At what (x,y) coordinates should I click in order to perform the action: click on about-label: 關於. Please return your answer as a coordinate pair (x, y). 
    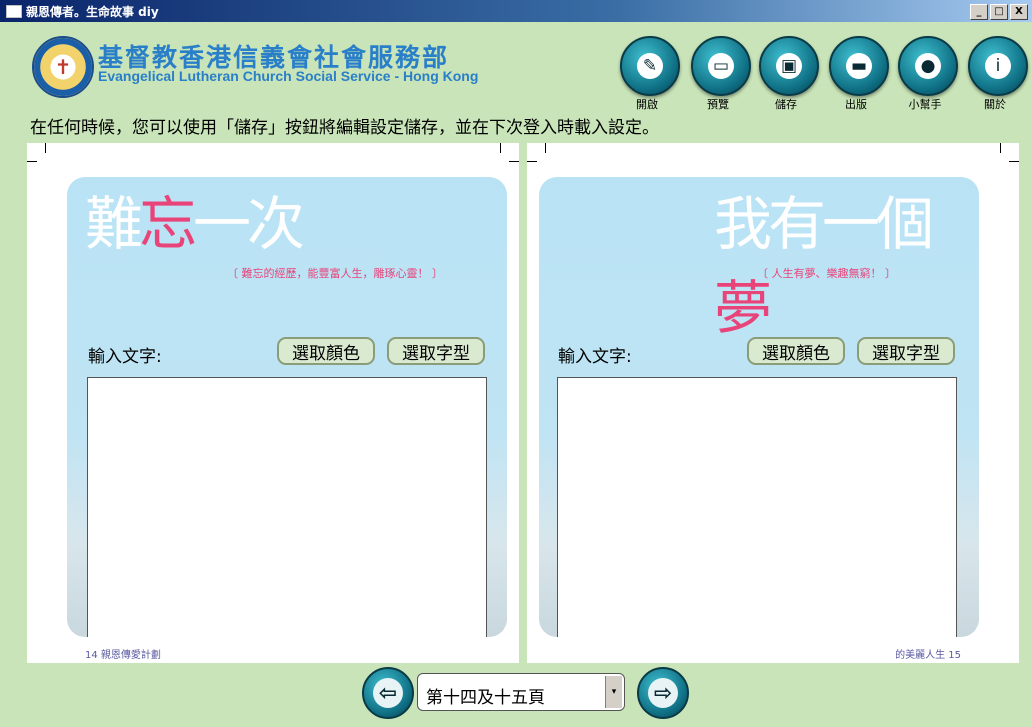
    Looking at the image, I should click on (995, 104).